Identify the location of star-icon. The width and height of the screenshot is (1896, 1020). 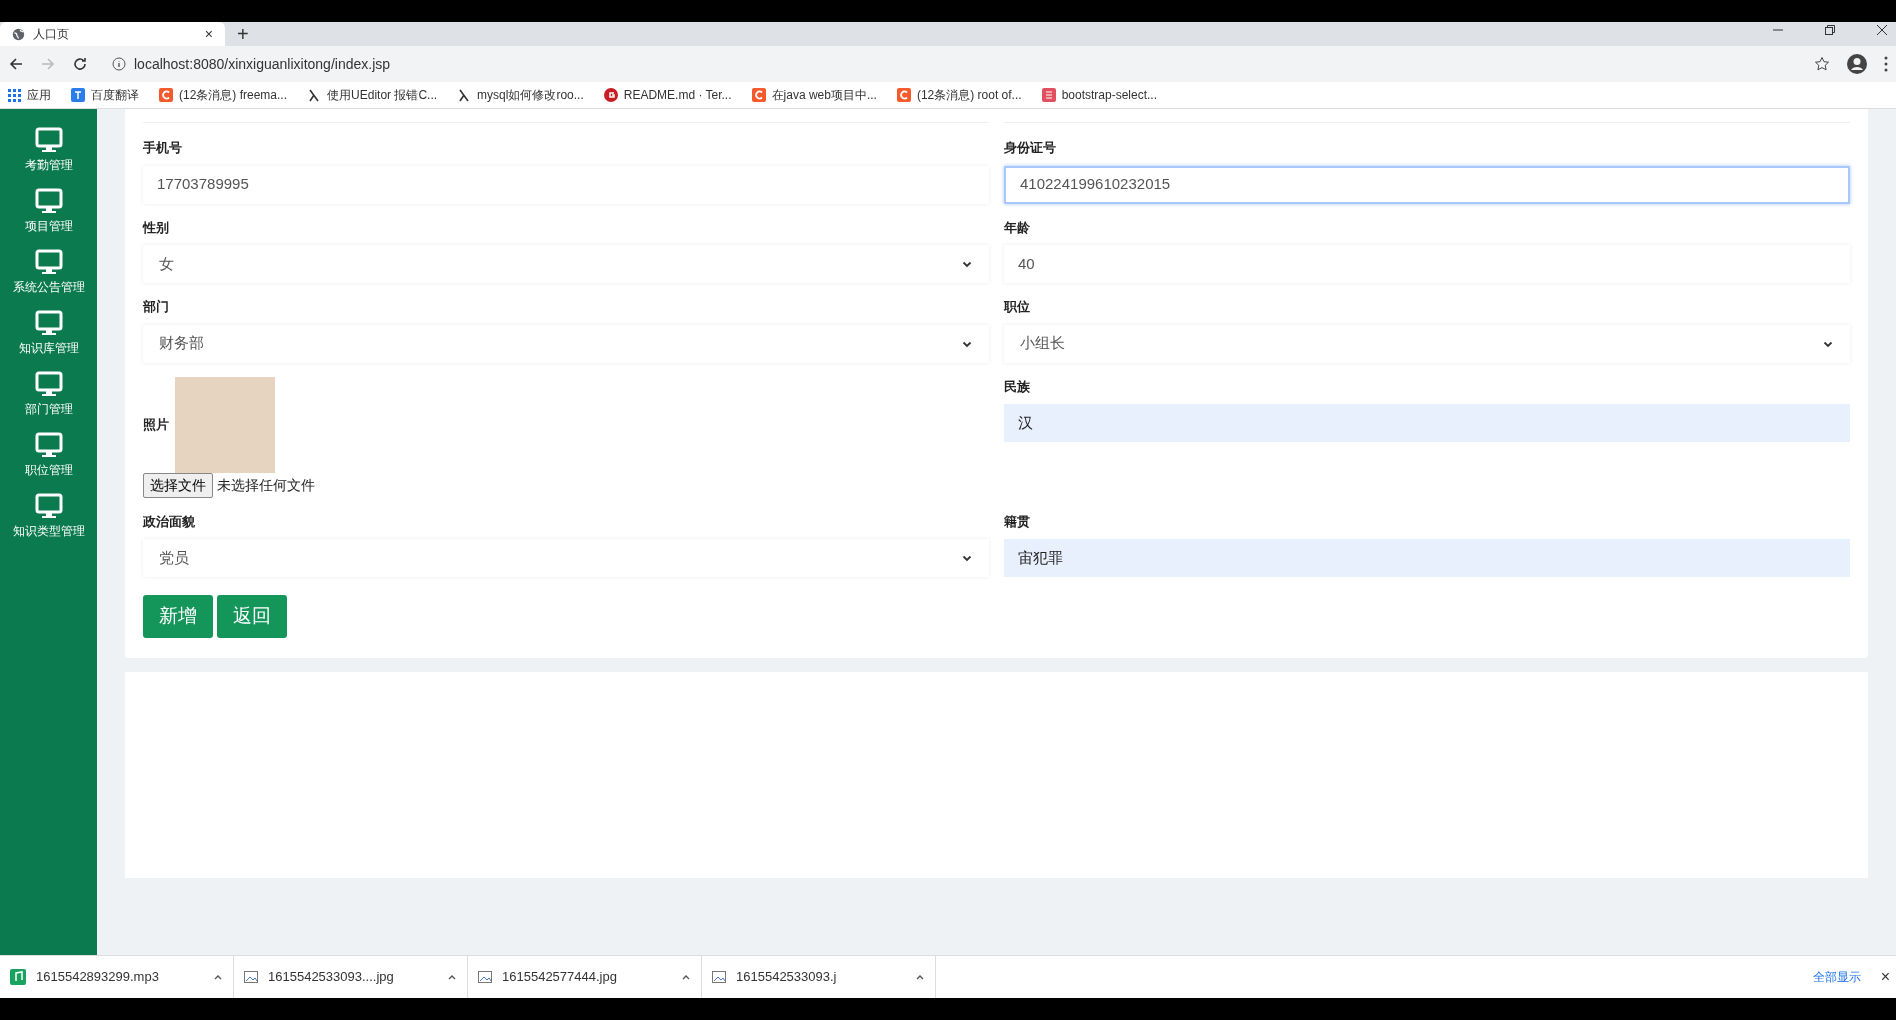
(1822, 64).